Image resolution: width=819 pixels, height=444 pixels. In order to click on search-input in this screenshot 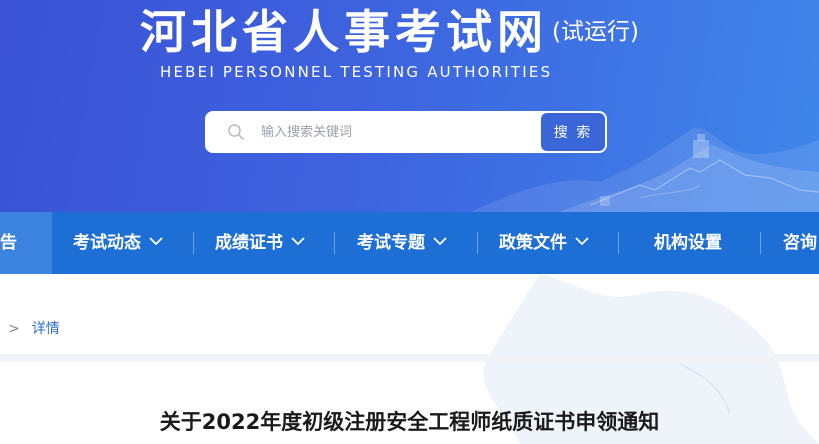, I will do `click(397, 132)`.